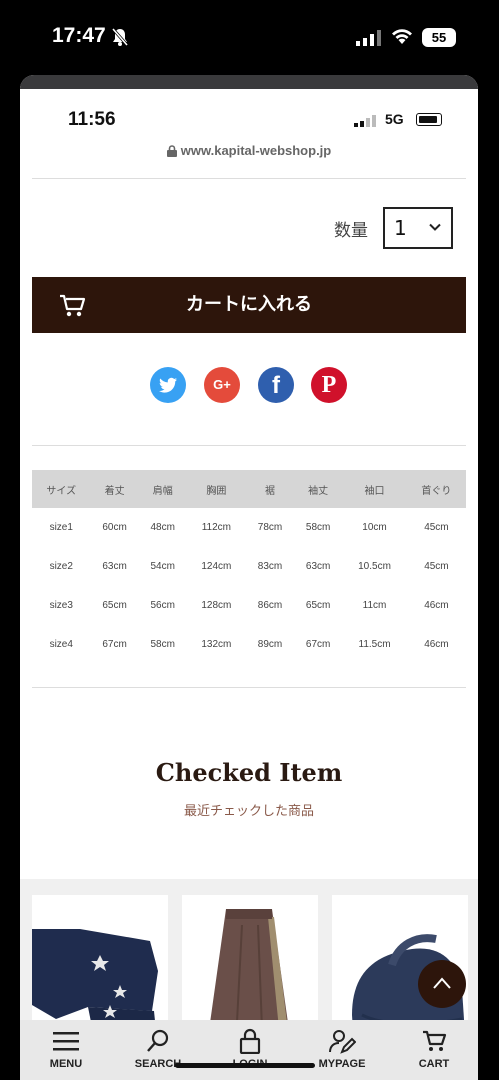 The height and width of the screenshot is (1080, 499). I want to click on bottom-navigation: MENU SEARCH LOGIN MYPAGE CART, so click(249, 1050).